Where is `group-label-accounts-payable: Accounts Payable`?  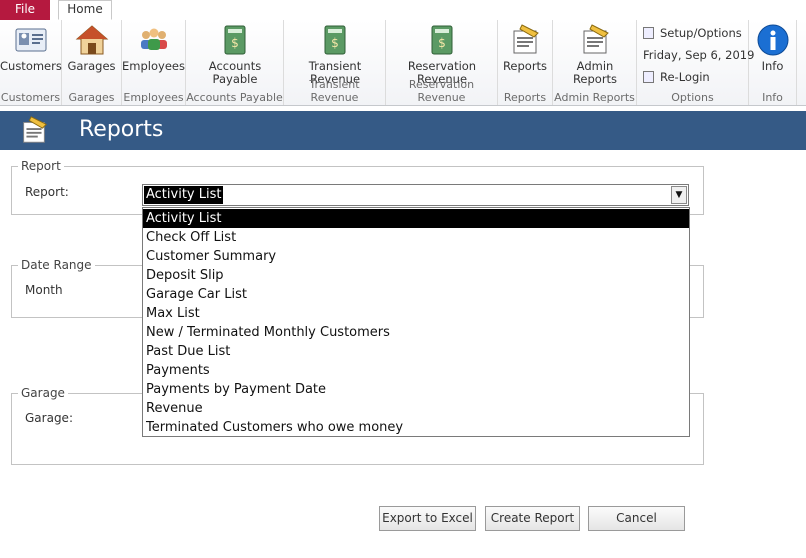
group-label-accounts-payable: Accounts Payable is located at coordinates (234, 97).